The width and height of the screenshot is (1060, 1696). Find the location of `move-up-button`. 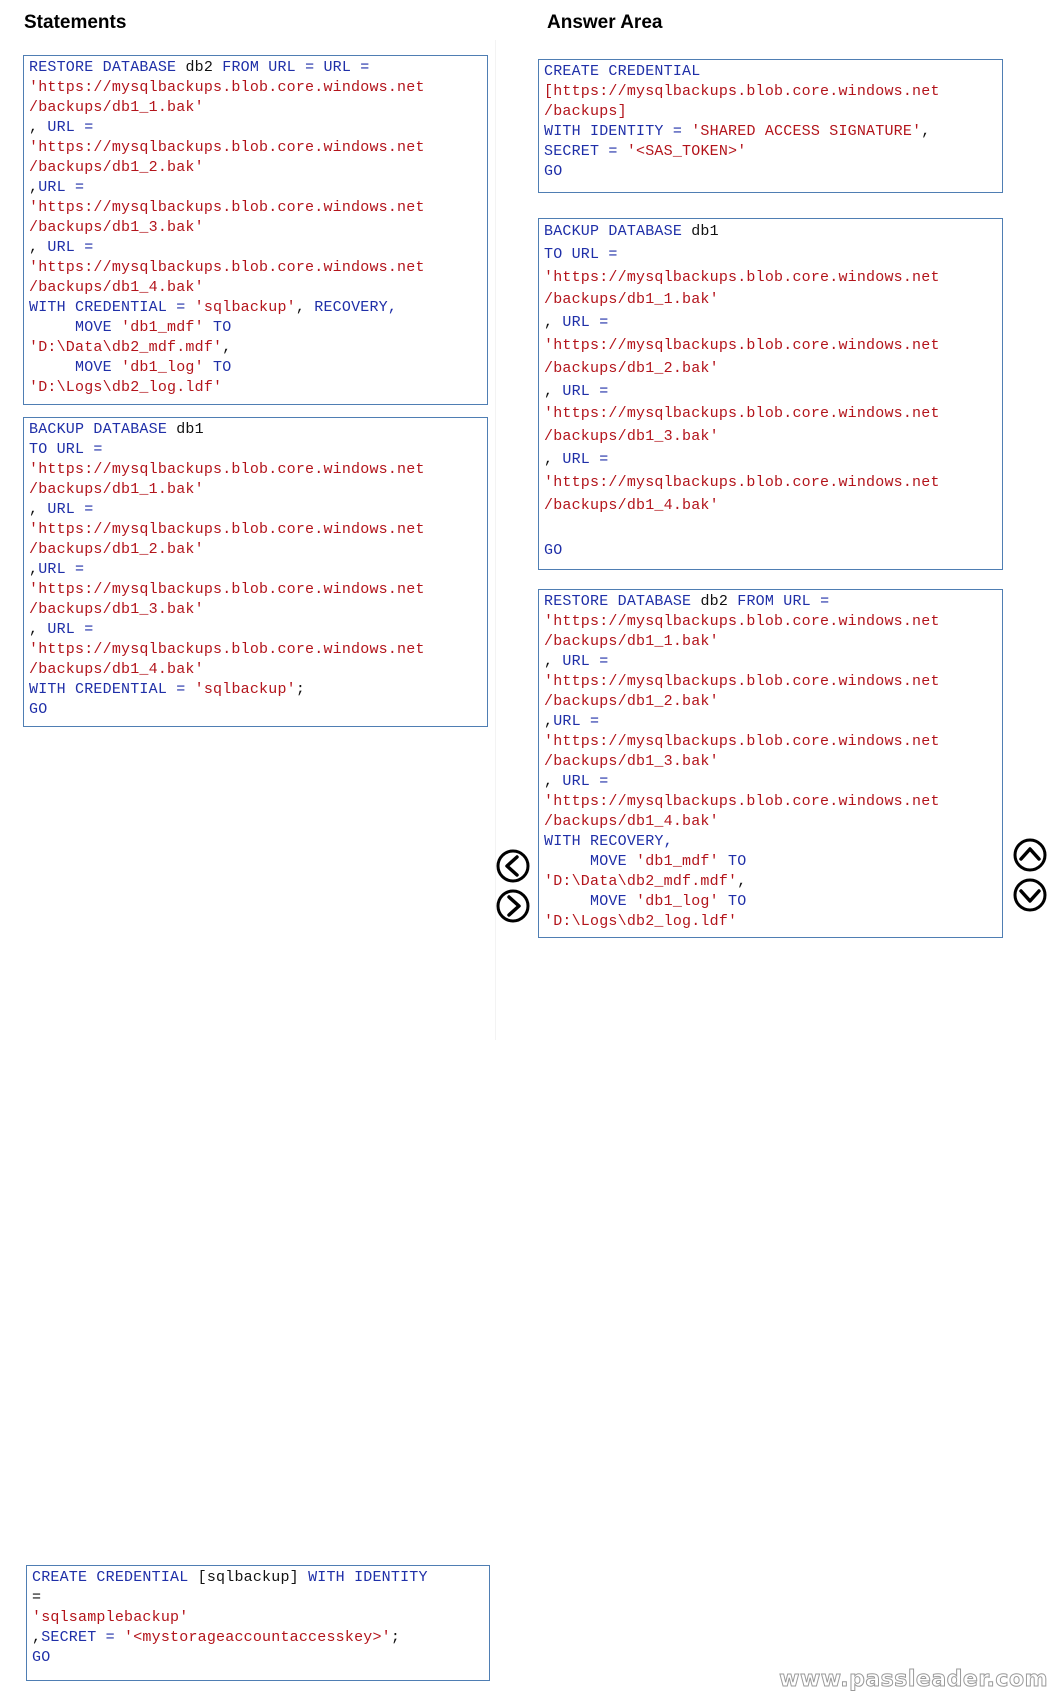

move-up-button is located at coordinates (1030, 855).